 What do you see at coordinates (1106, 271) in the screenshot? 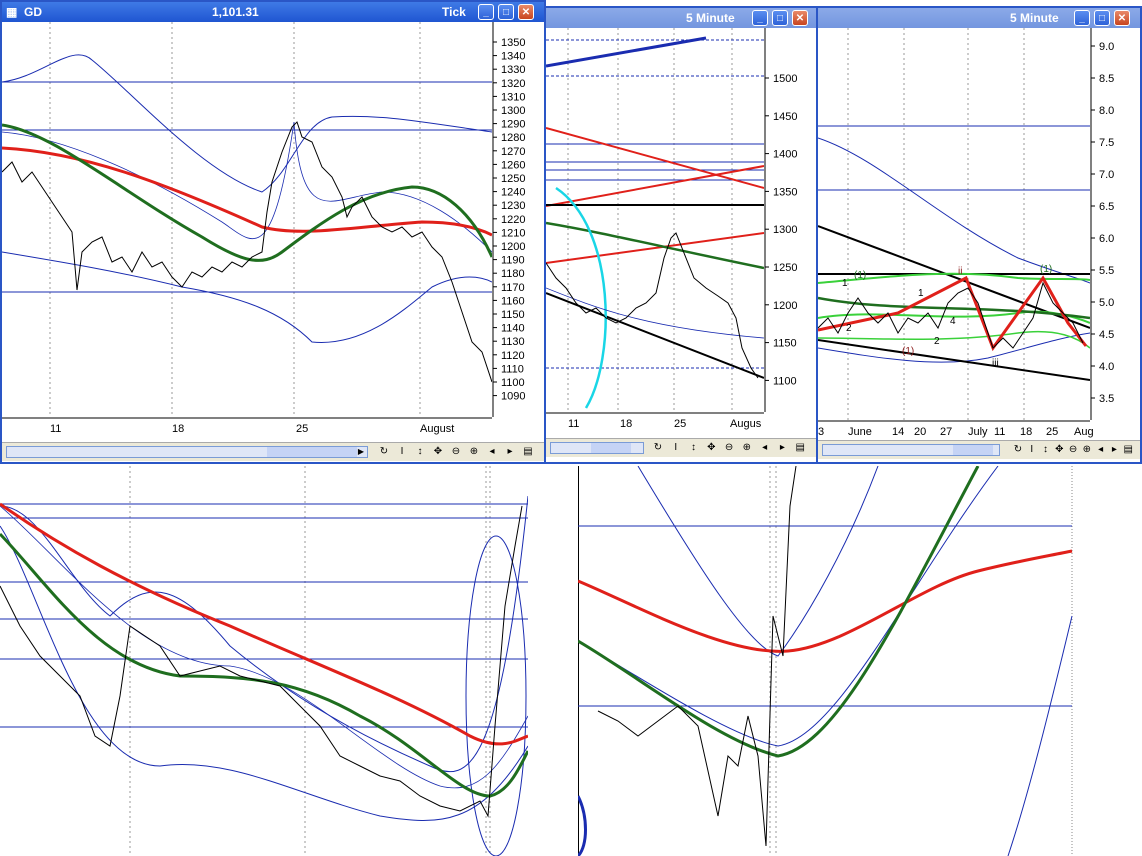
I see `y-tick-label: 5.5` at bounding box center [1106, 271].